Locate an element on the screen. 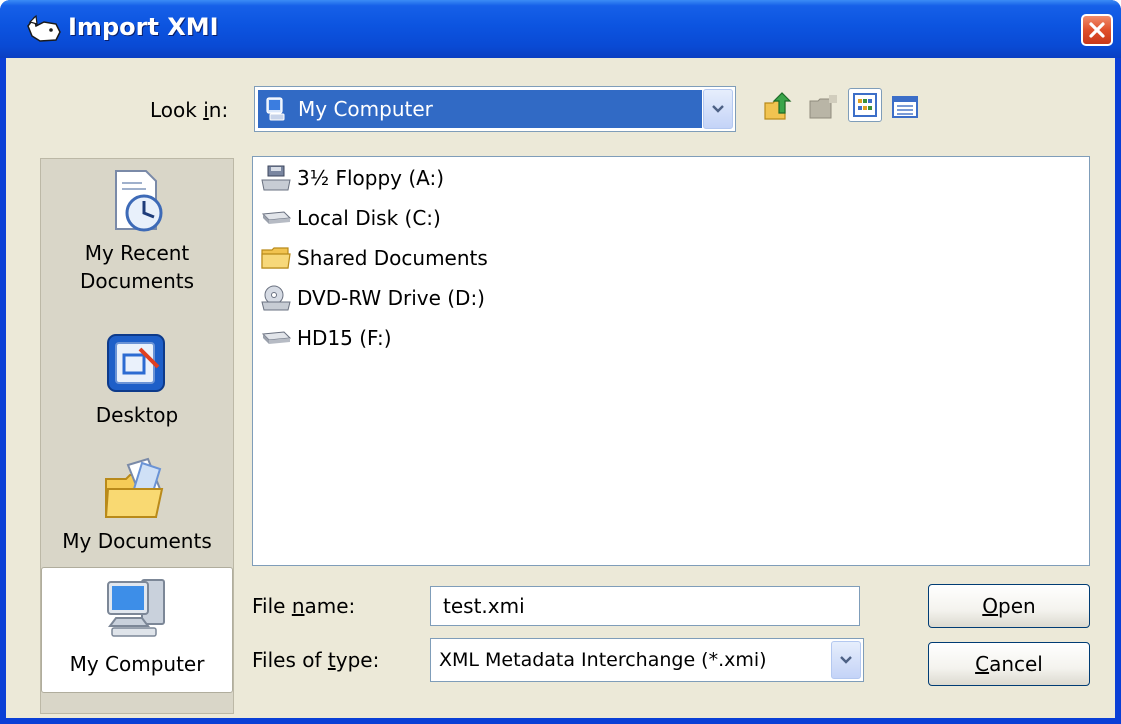 This screenshot has height=724, width=1121. file-type-combobox: XML Metadata Interchange (*.xmi) is located at coordinates (647, 660).